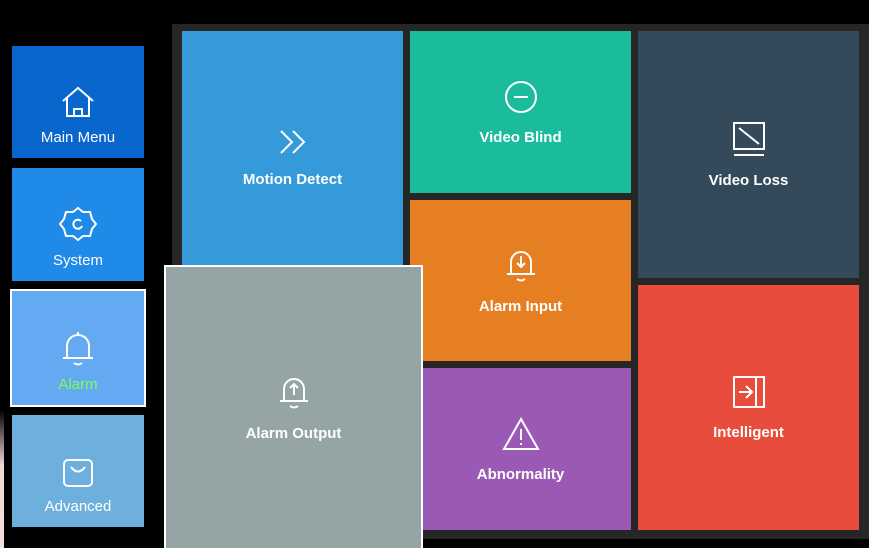 The height and width of the screenshot is (548, 869). I want to click on tile-alarm-input: Alarm Input, so click(520, 280).